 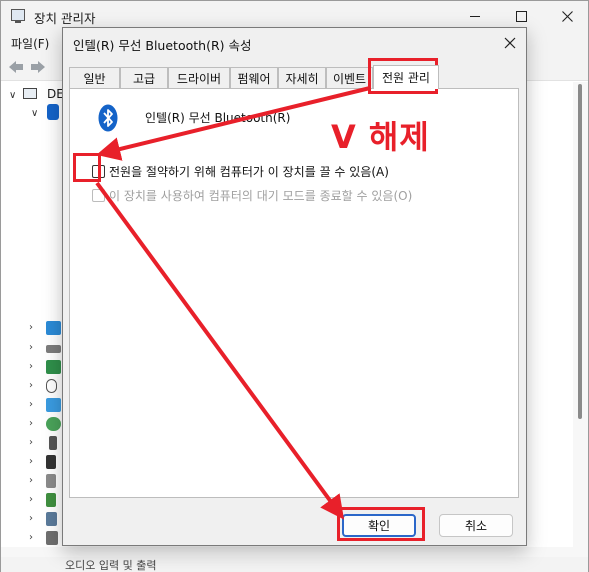 What do you see at coordinates (51, 481) in the screenshot?
I see `speaker-icon` at bounding box center [51, 481].